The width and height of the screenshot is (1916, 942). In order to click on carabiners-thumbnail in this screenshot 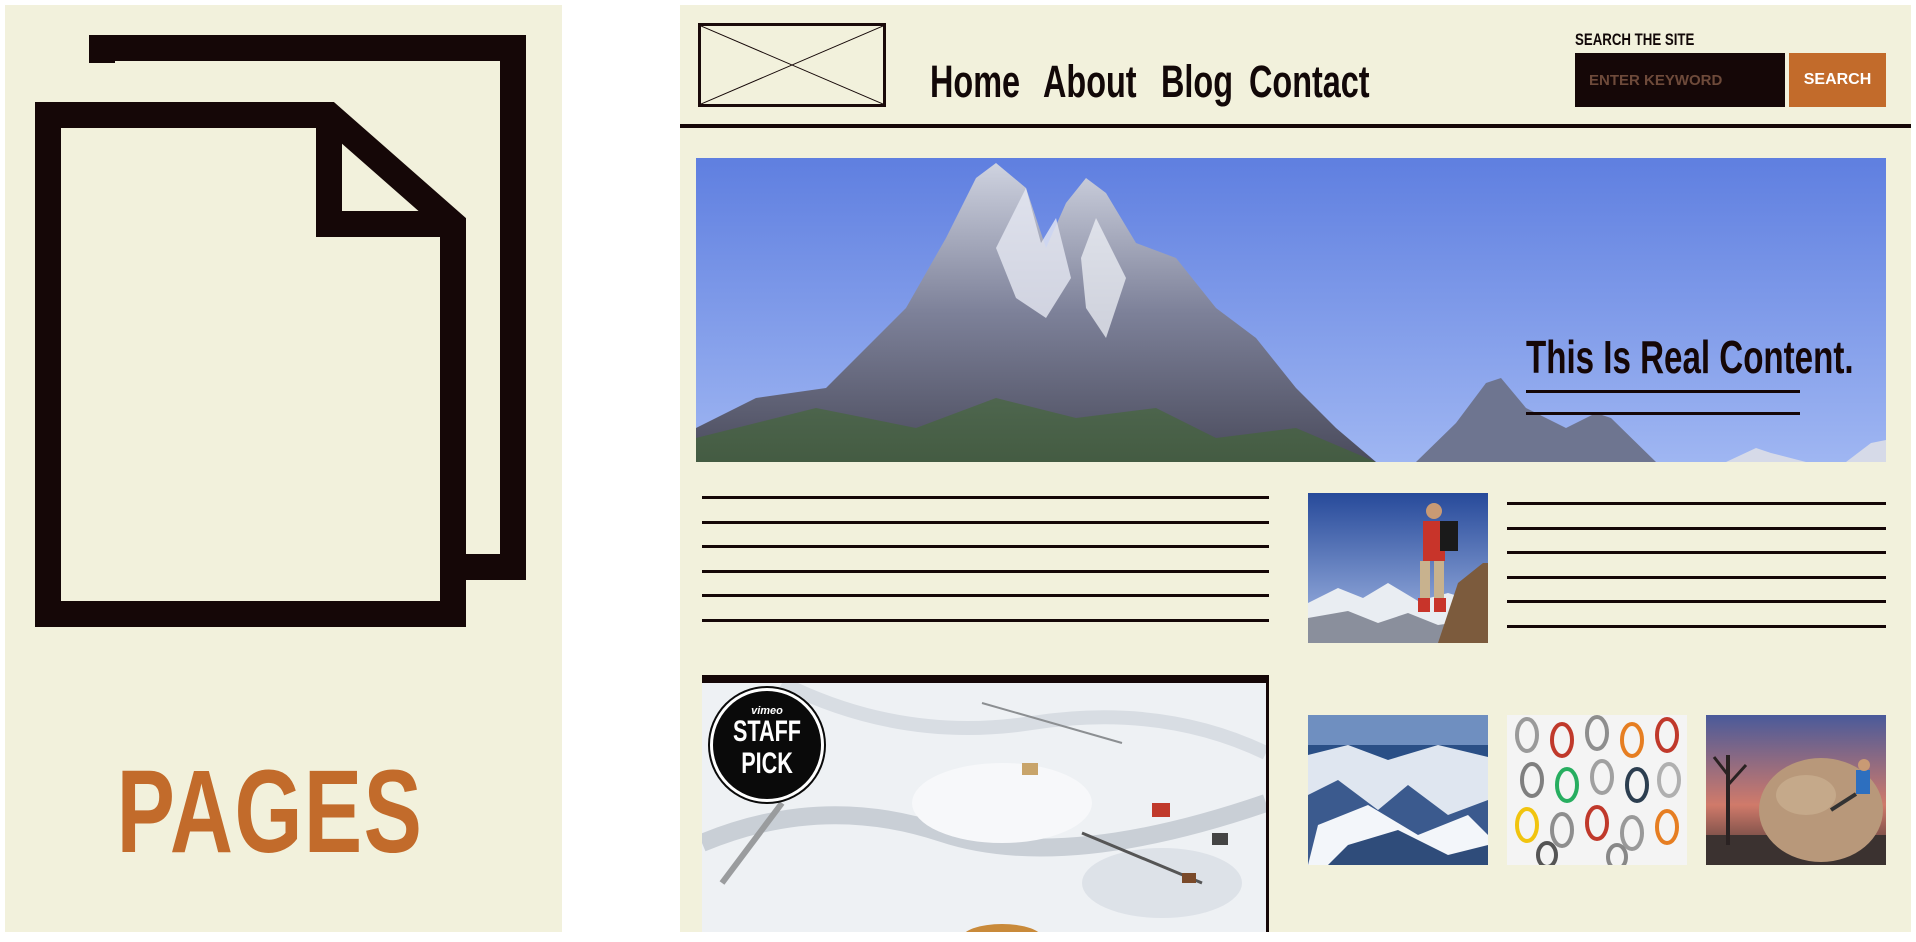, I will do `click(1597, 790)`.